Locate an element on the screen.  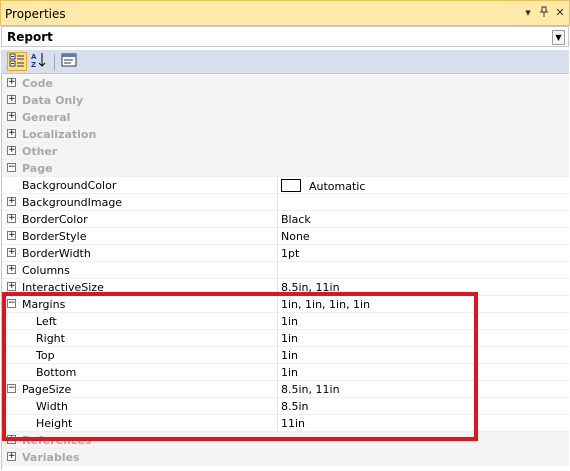
property-row-backgroundcolor: BackgroundColor Automatic is located at coordinates (285, 185).